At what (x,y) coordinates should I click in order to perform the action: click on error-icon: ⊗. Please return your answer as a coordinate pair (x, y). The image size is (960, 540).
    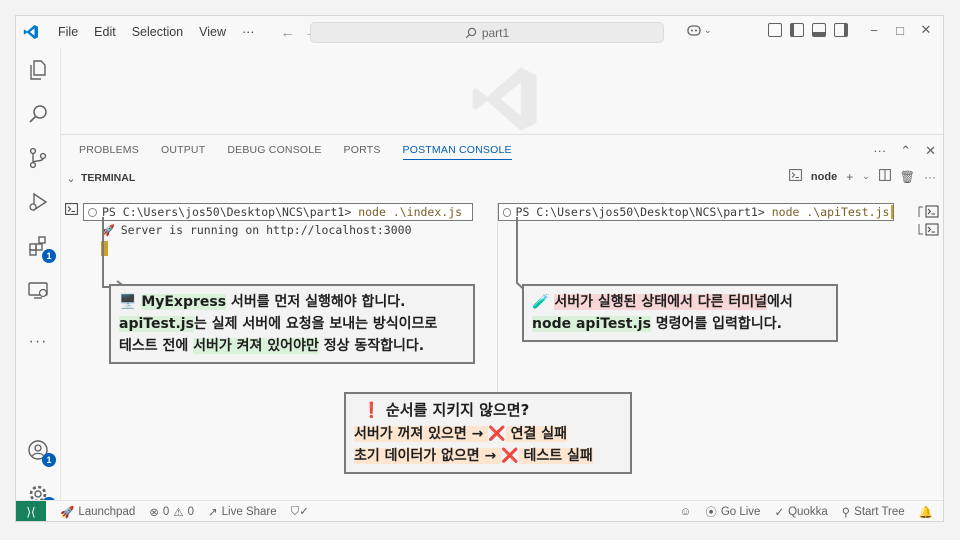
    Looking at the image, I should click on (154, 512).